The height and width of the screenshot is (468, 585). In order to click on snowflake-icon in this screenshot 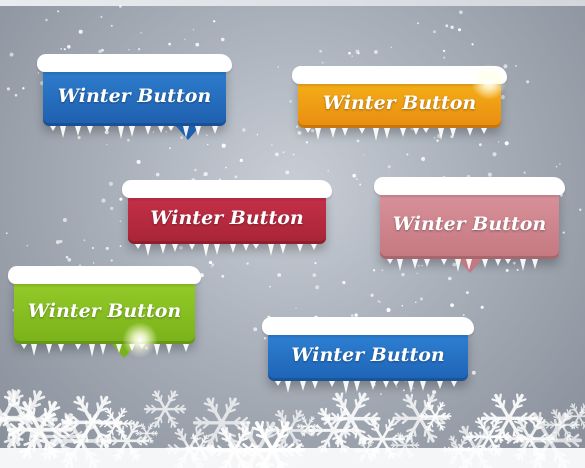, I will do `click(165, 409)`.